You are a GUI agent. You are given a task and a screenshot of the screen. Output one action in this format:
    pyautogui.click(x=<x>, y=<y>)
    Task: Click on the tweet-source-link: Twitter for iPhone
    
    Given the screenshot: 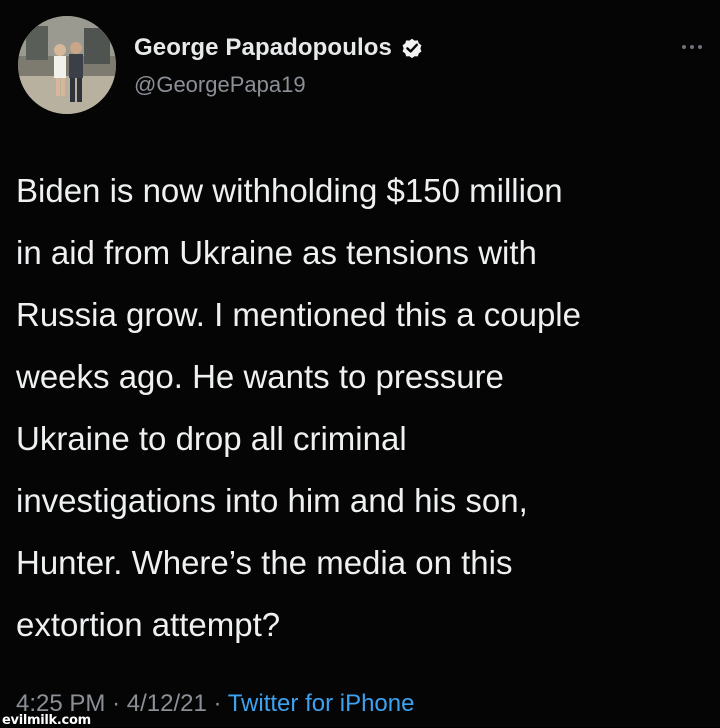 What is the action you would take?
    pyautogui.click(x=321, y=703)
    